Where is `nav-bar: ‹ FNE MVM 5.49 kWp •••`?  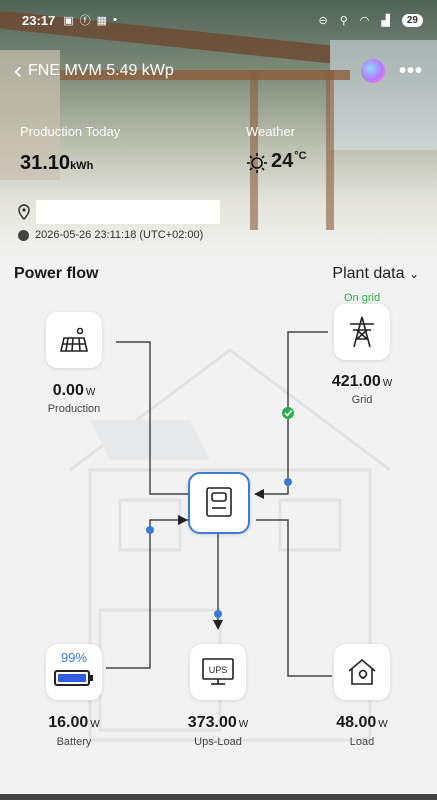
nav-bar: ‹ FNE MVM 5.49 kWp ••• is located at coordinates (218, 71).